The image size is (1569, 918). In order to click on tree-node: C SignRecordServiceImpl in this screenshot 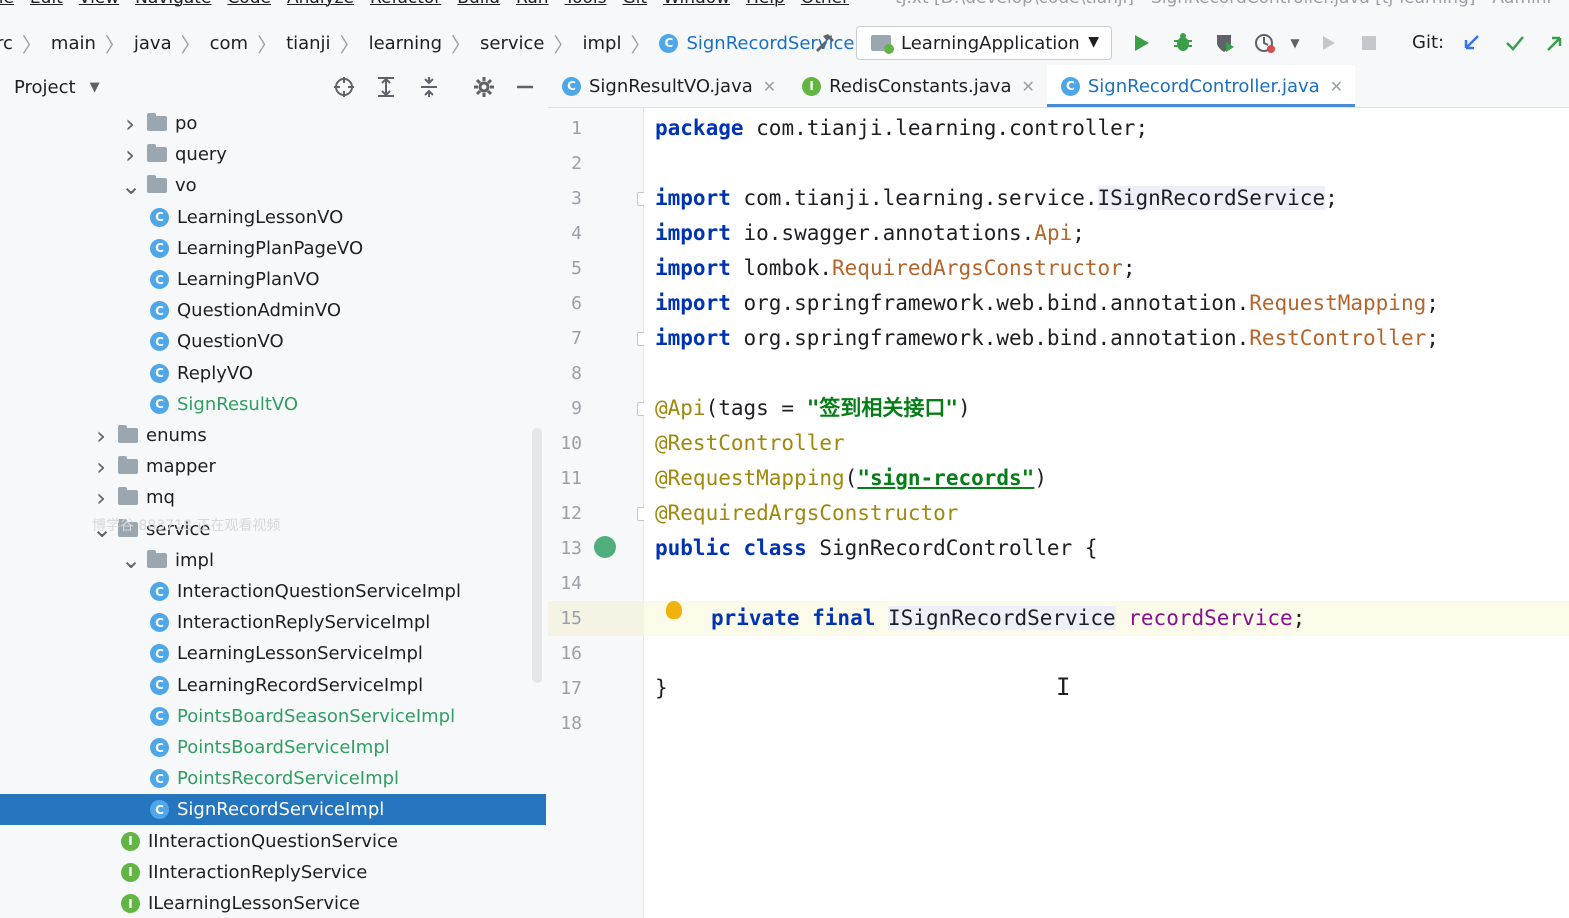, I will do `click(273, 810)`.